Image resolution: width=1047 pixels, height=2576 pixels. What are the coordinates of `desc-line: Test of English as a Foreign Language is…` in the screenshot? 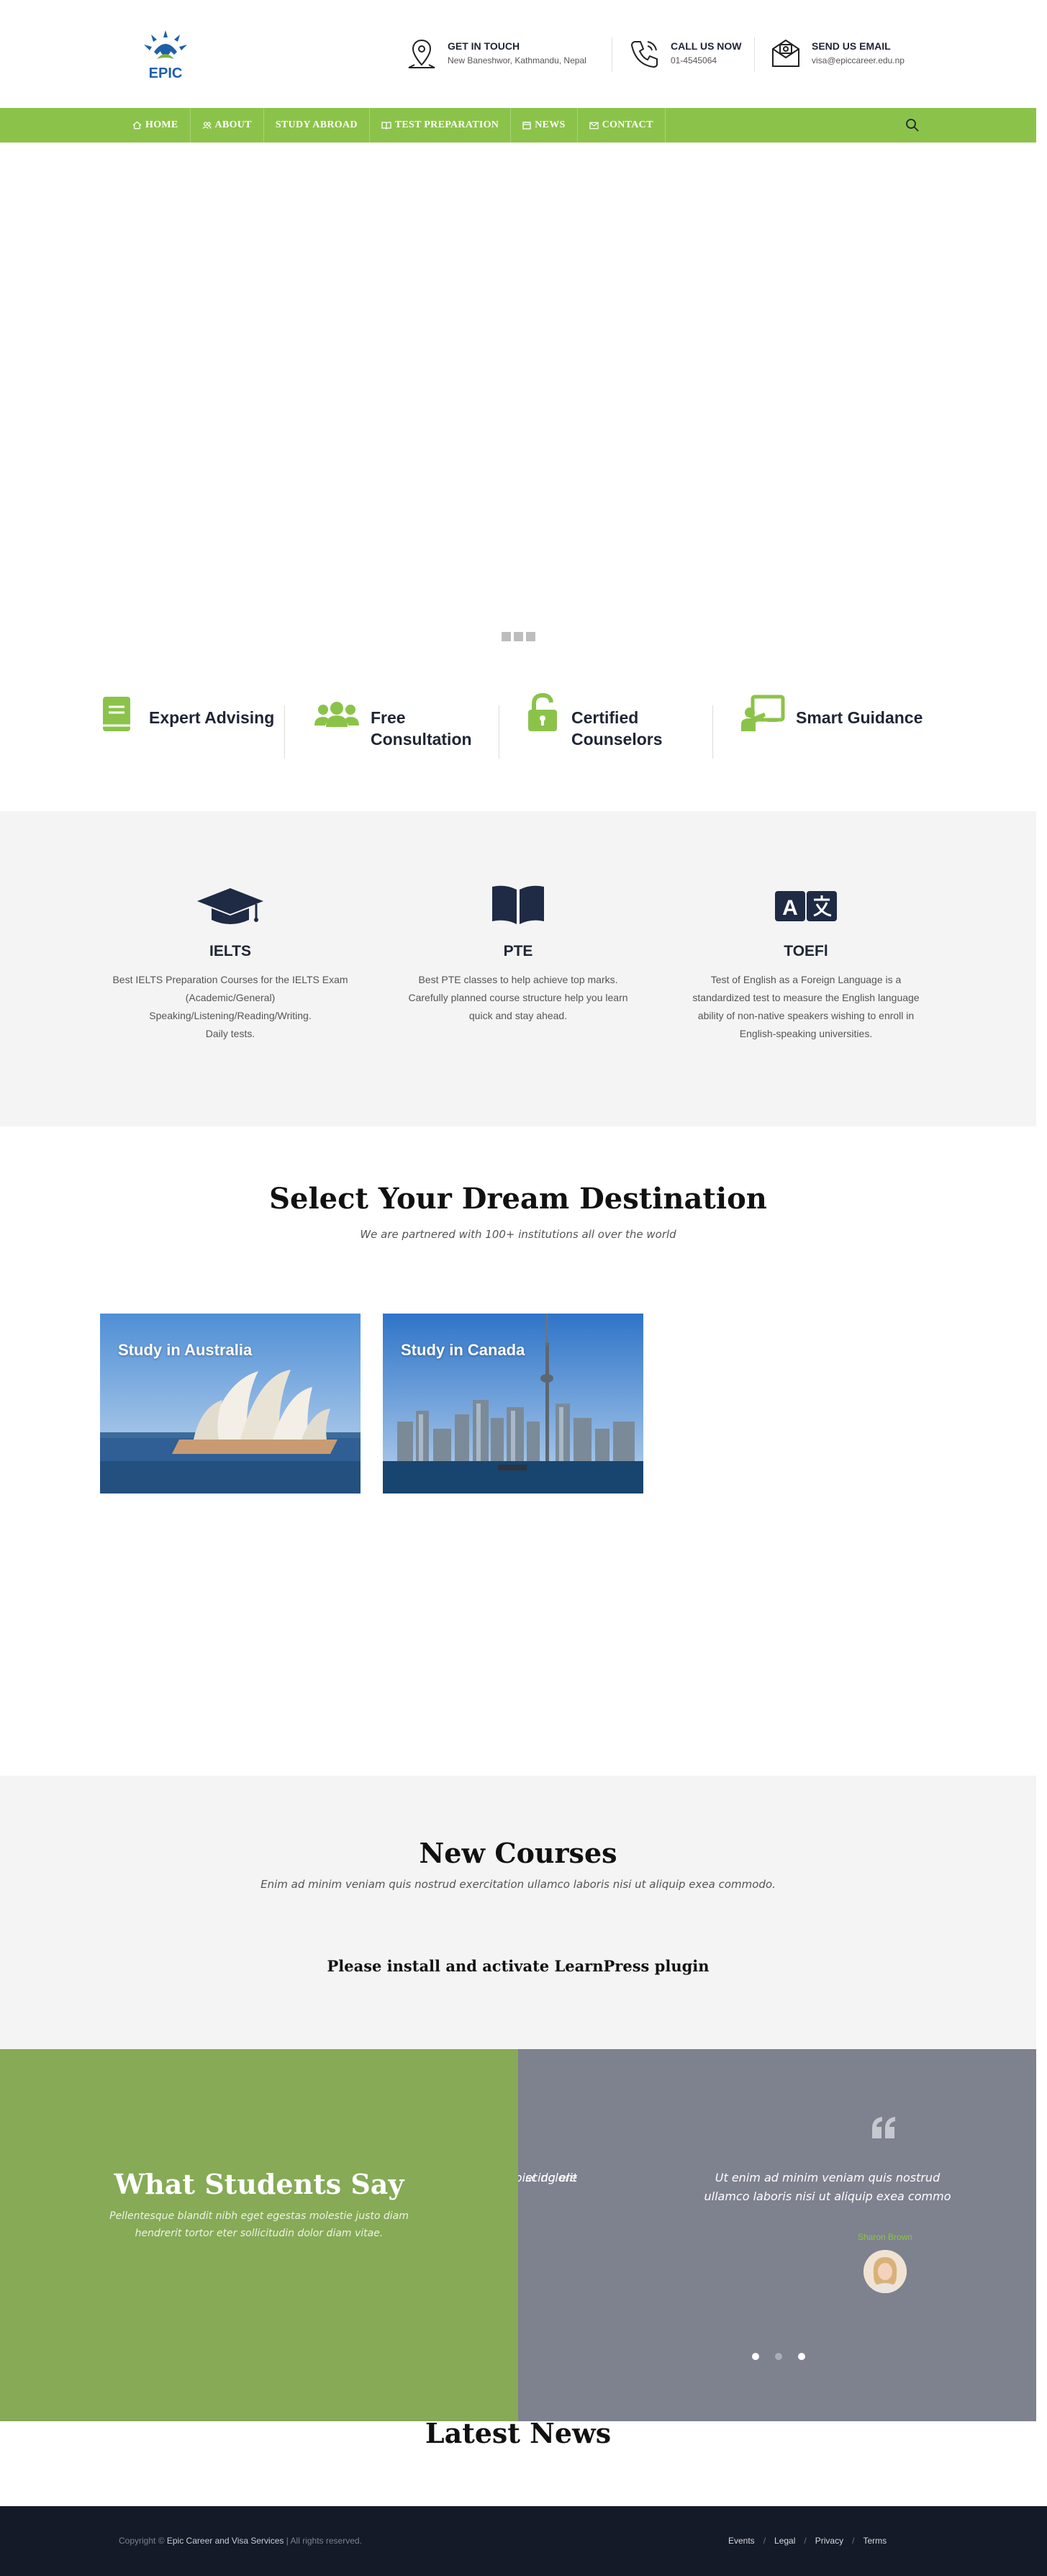 It's located at (806, 980).